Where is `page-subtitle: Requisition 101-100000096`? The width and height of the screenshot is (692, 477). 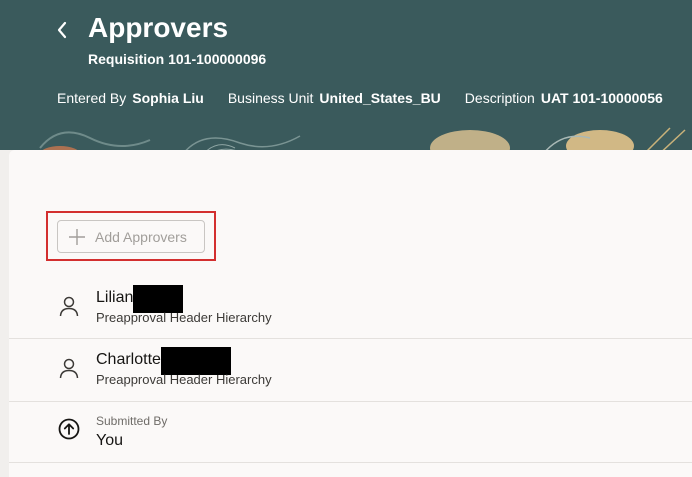
page-subtitle: Requisition 101-100000096 is located at coordinates (177, 59).